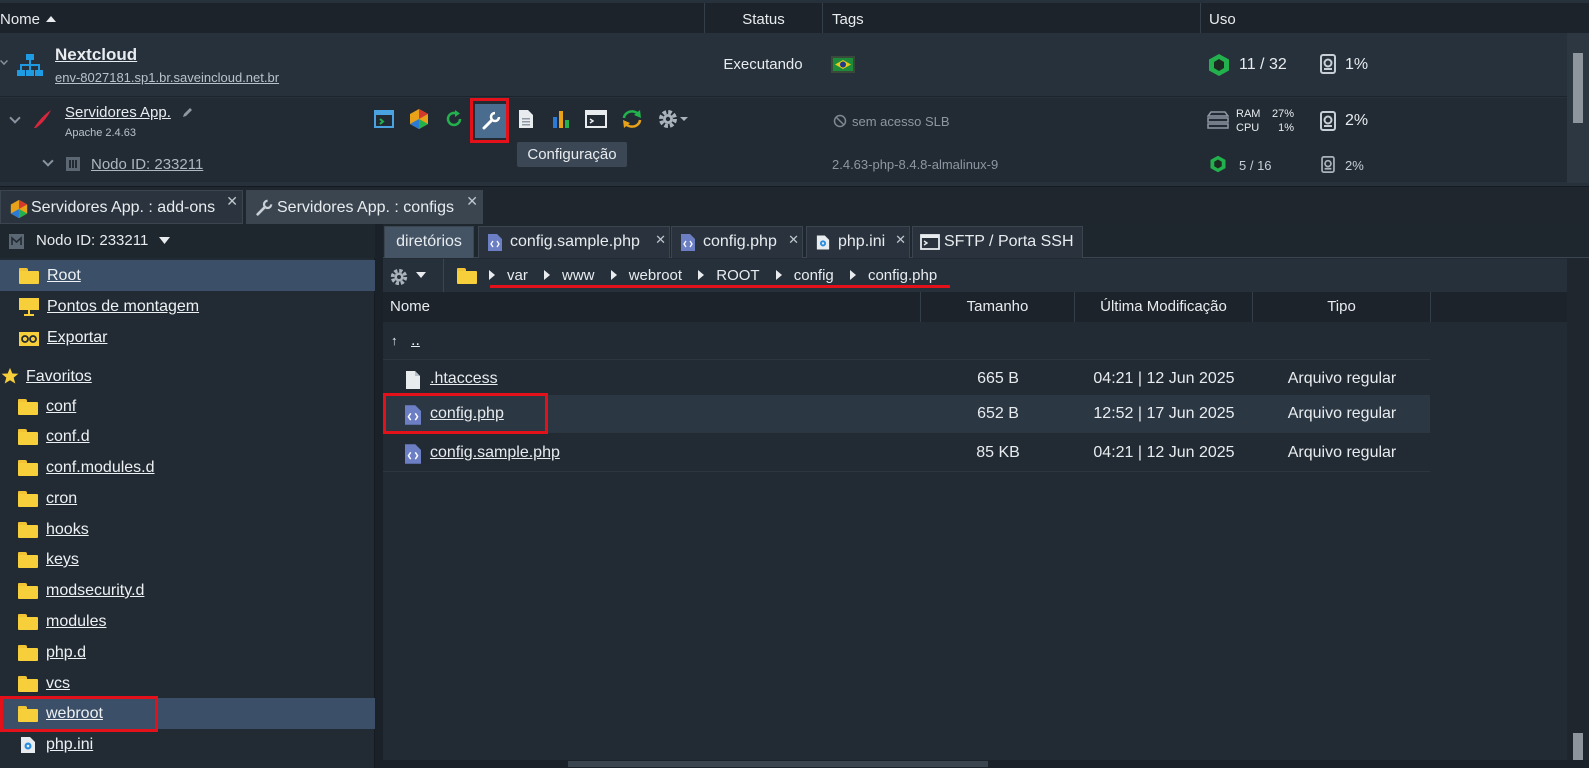 The image size is (1589, 768). I want to click on tab-label: config.sample.php, so click(575, 241).